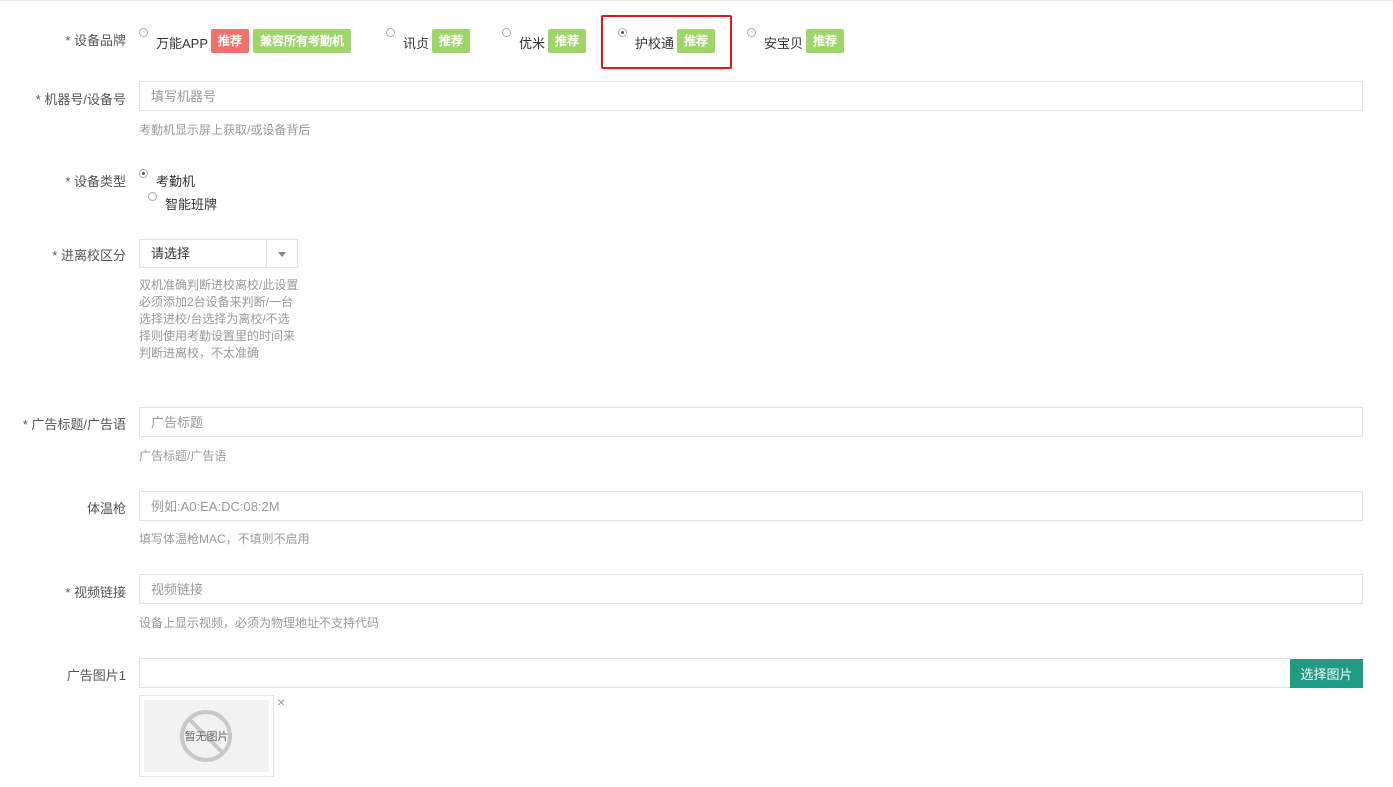  I want to click on device-type-smartboard-label: 智能班牌, so click(191, 204).